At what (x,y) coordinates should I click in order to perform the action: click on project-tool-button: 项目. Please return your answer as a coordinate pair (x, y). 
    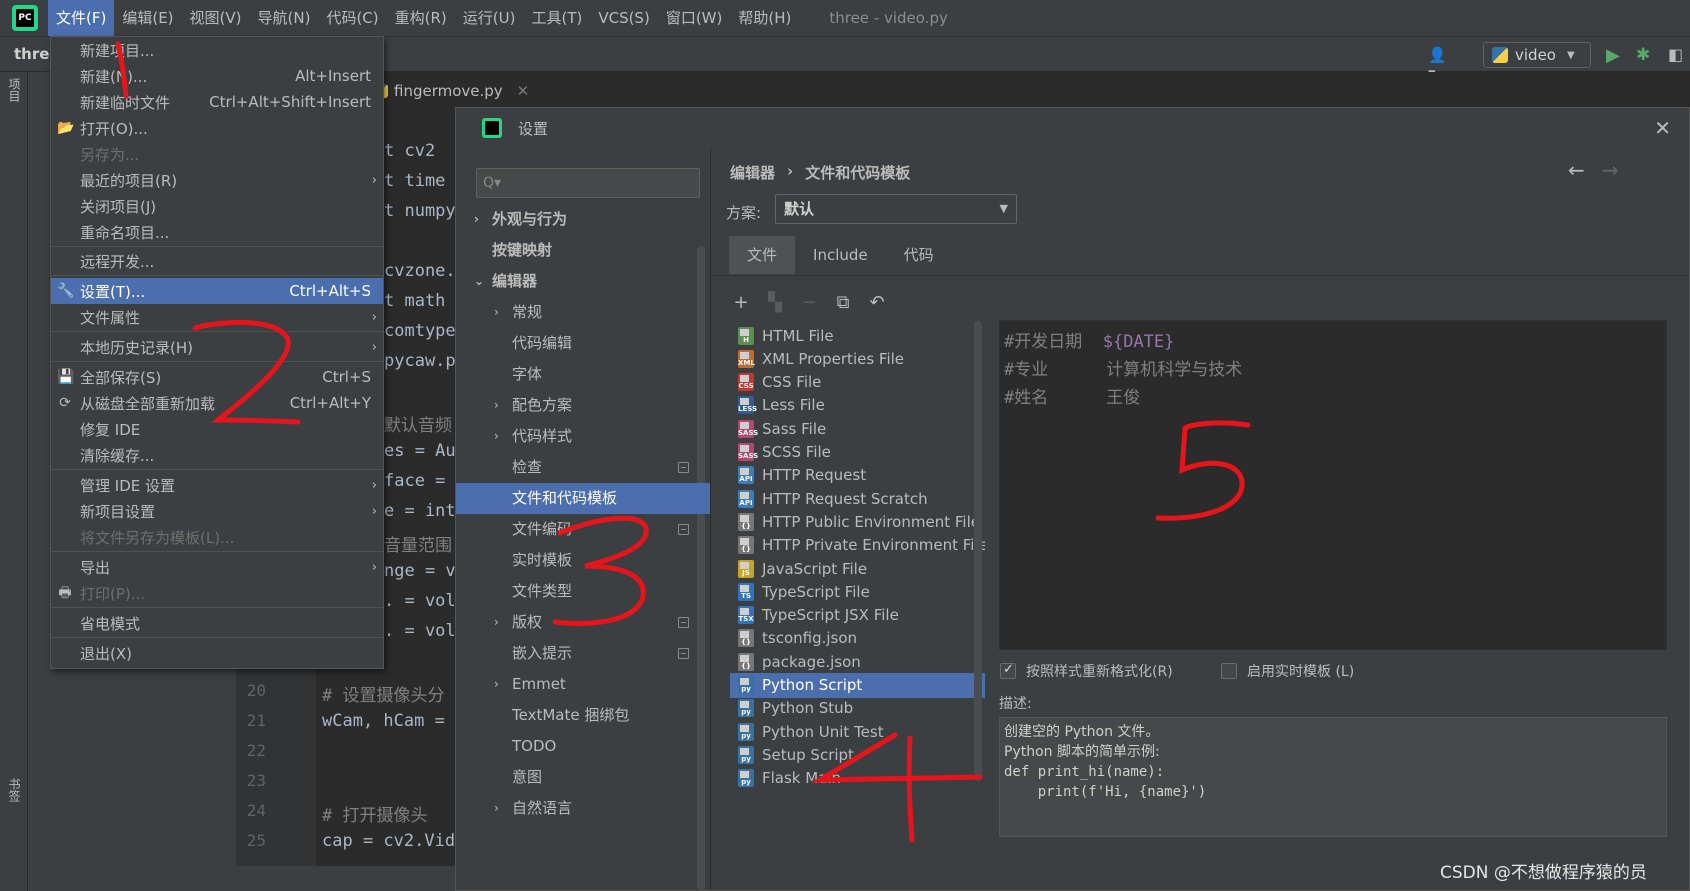
    Looking at the image, I should click on (14, 90).